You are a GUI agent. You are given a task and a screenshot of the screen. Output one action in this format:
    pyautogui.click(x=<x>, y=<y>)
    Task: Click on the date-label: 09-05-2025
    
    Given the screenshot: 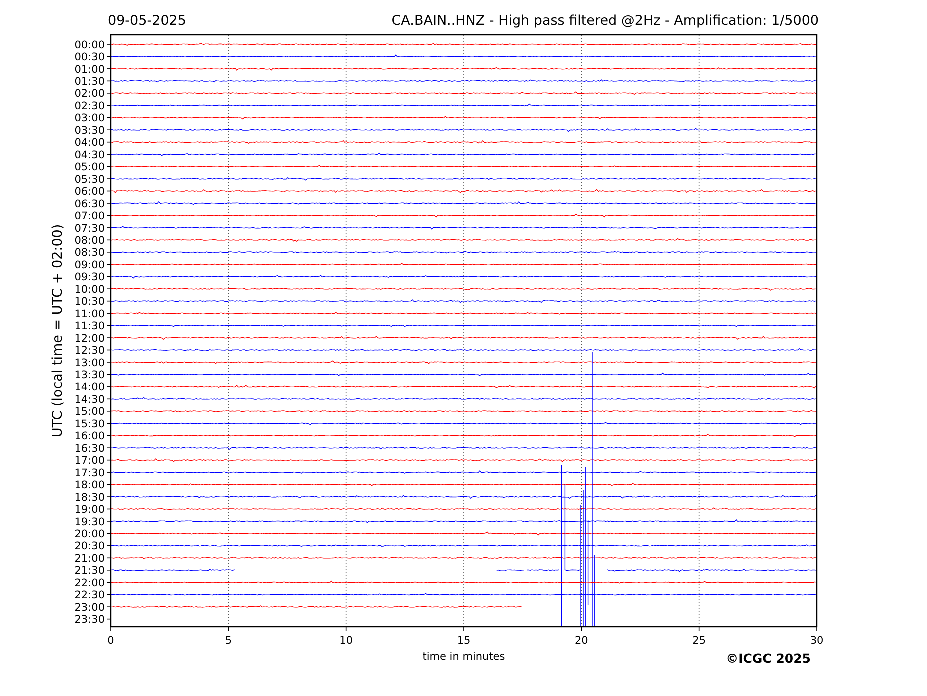 What is the action you would take?
    pyautogui.click(x=147, y=21)
    